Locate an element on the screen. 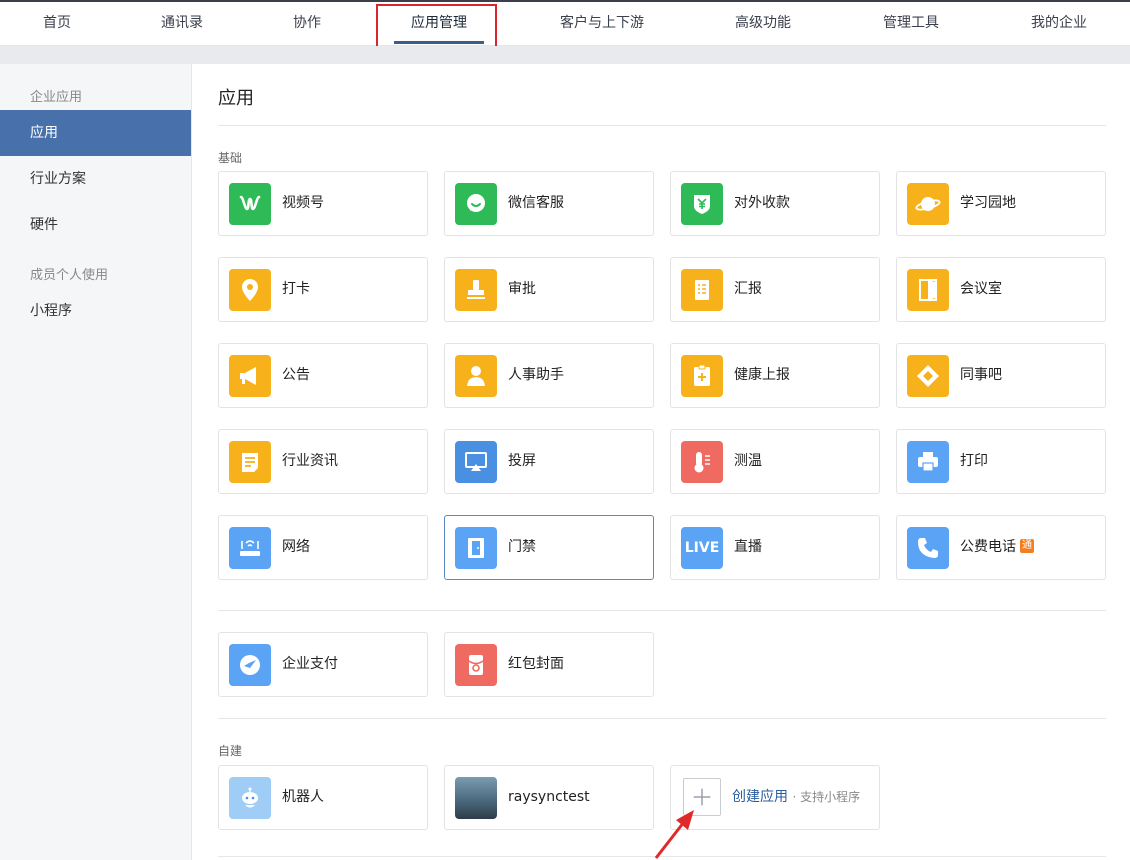  photo-thumbnail-icon is located at coordinates (476, 798).